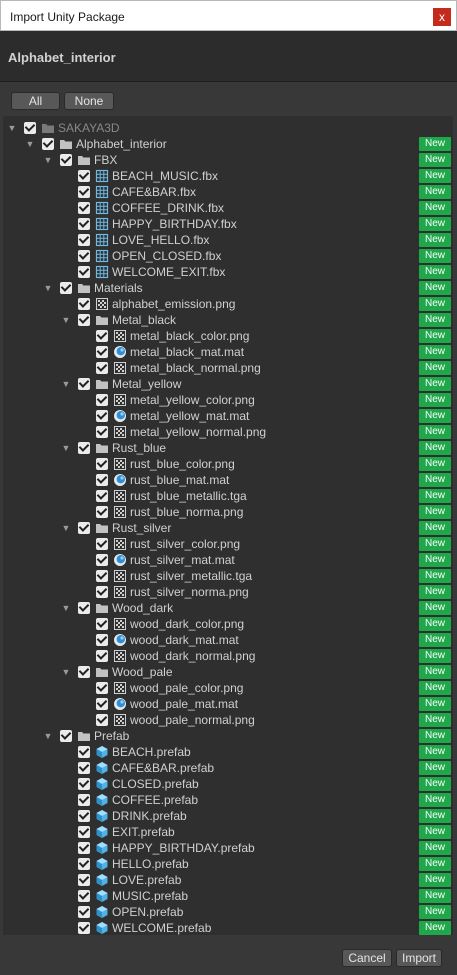 This screenshot has height=975, width=457. I want to click on tree-item-row: BEACH.prefab New, so click(228, 752).